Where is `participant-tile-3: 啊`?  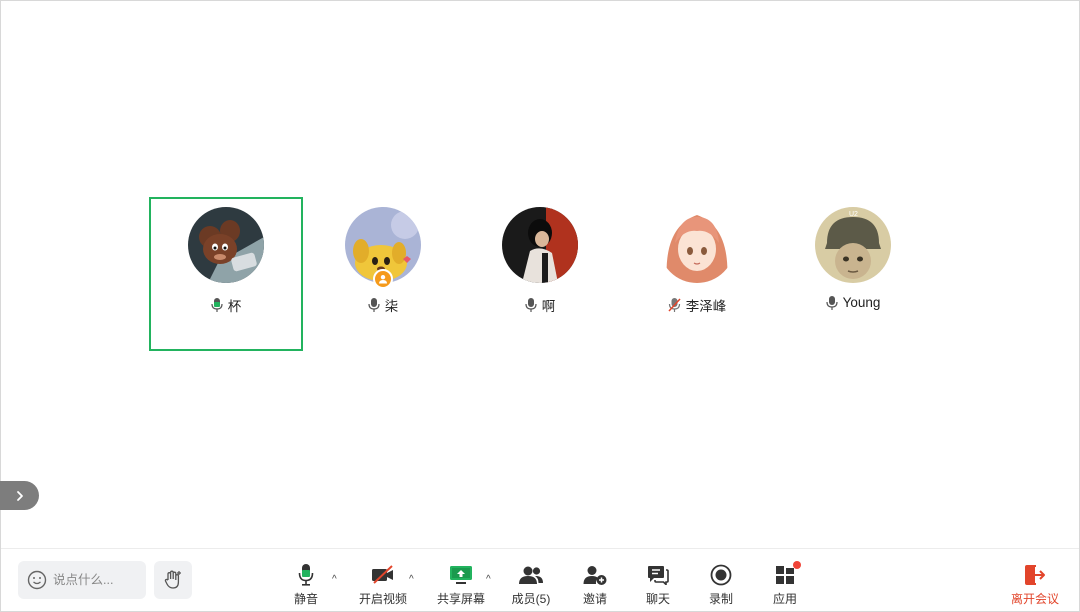 participant-tile-3: 啊 is located at coordinates (540, 274).